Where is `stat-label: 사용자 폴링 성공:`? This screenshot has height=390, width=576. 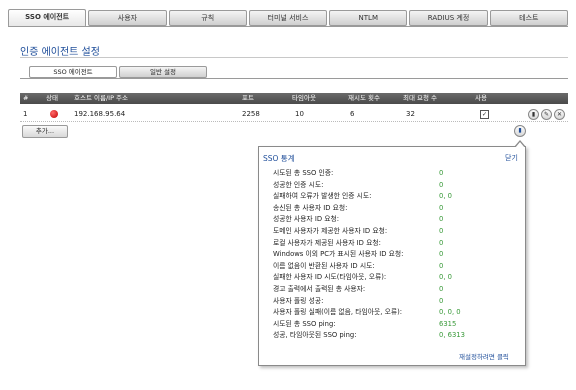
stat-label: 사용자 폴링 성공: is located at coordinates (298, 300).